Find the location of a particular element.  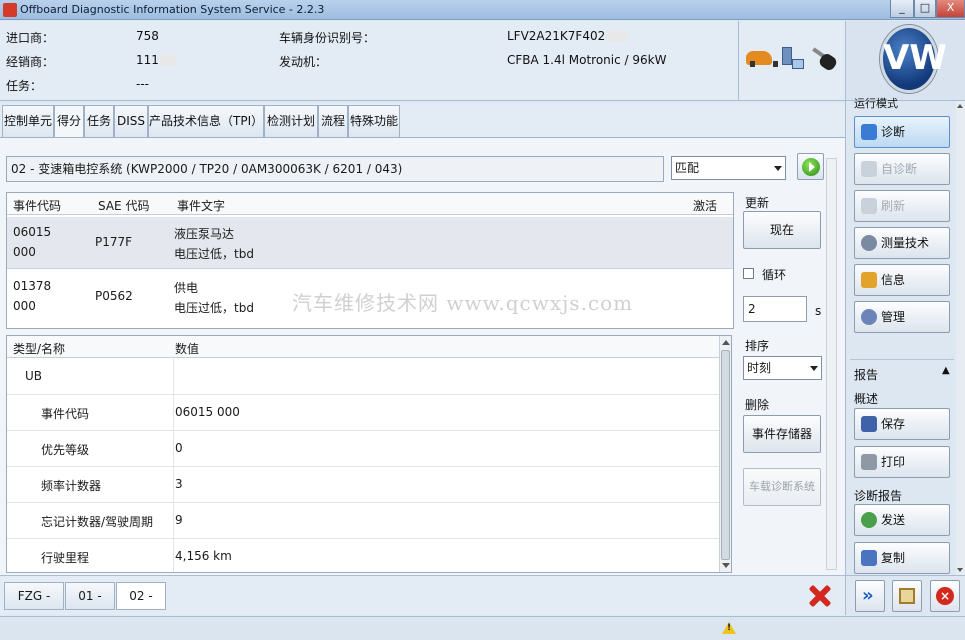

detail-row: 事件代码 06015 000 is located at coordinates (363, 413).